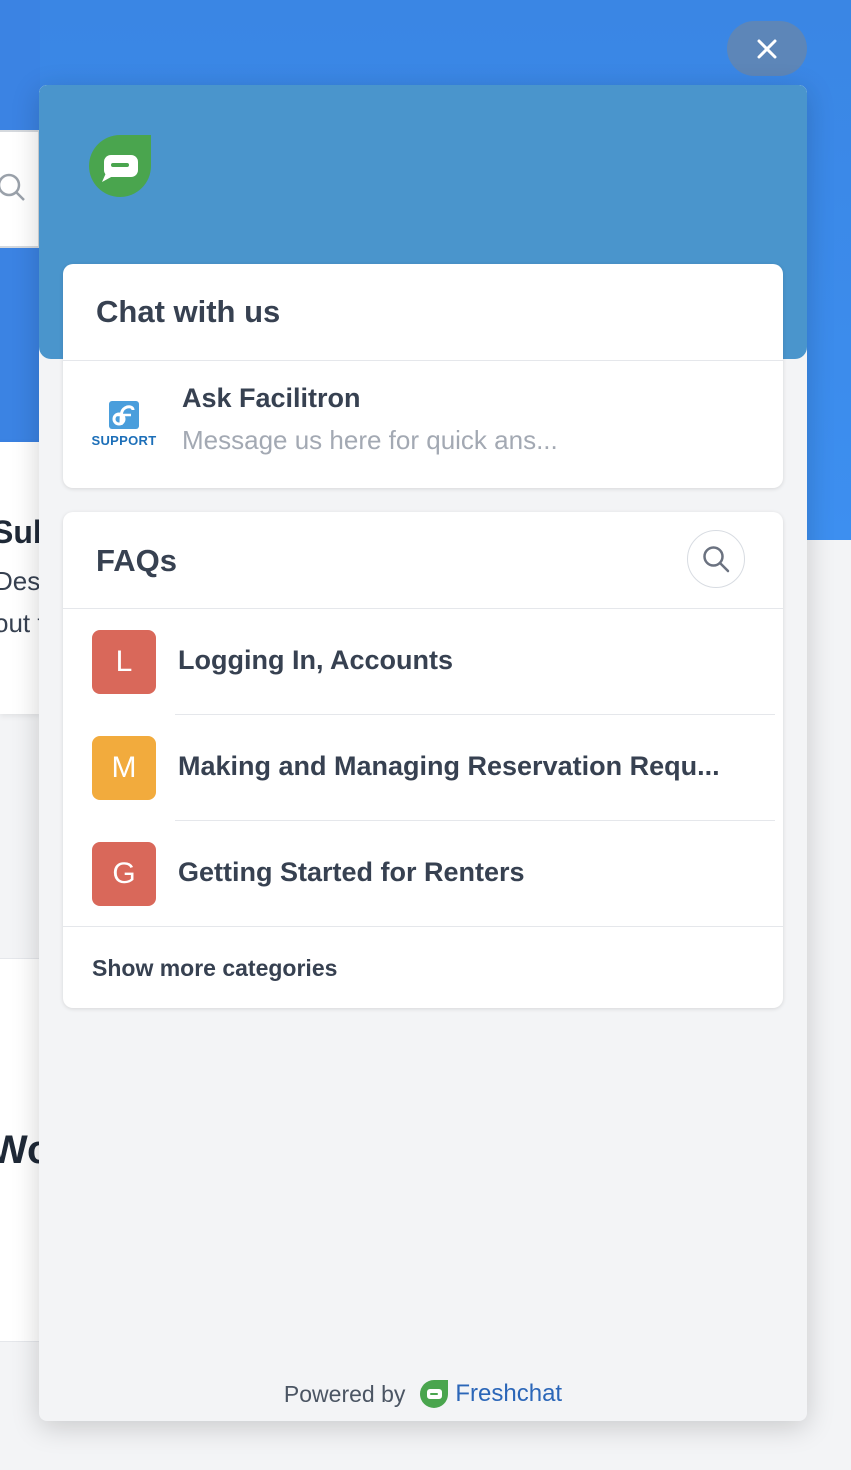  I want to click on category-avatar: M, so click(124, 768).